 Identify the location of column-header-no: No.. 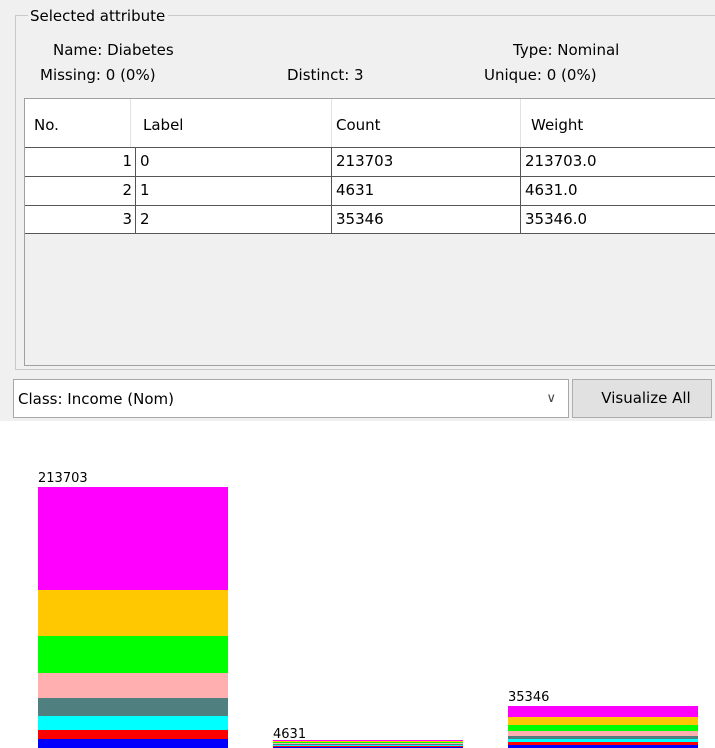
(82, 123).